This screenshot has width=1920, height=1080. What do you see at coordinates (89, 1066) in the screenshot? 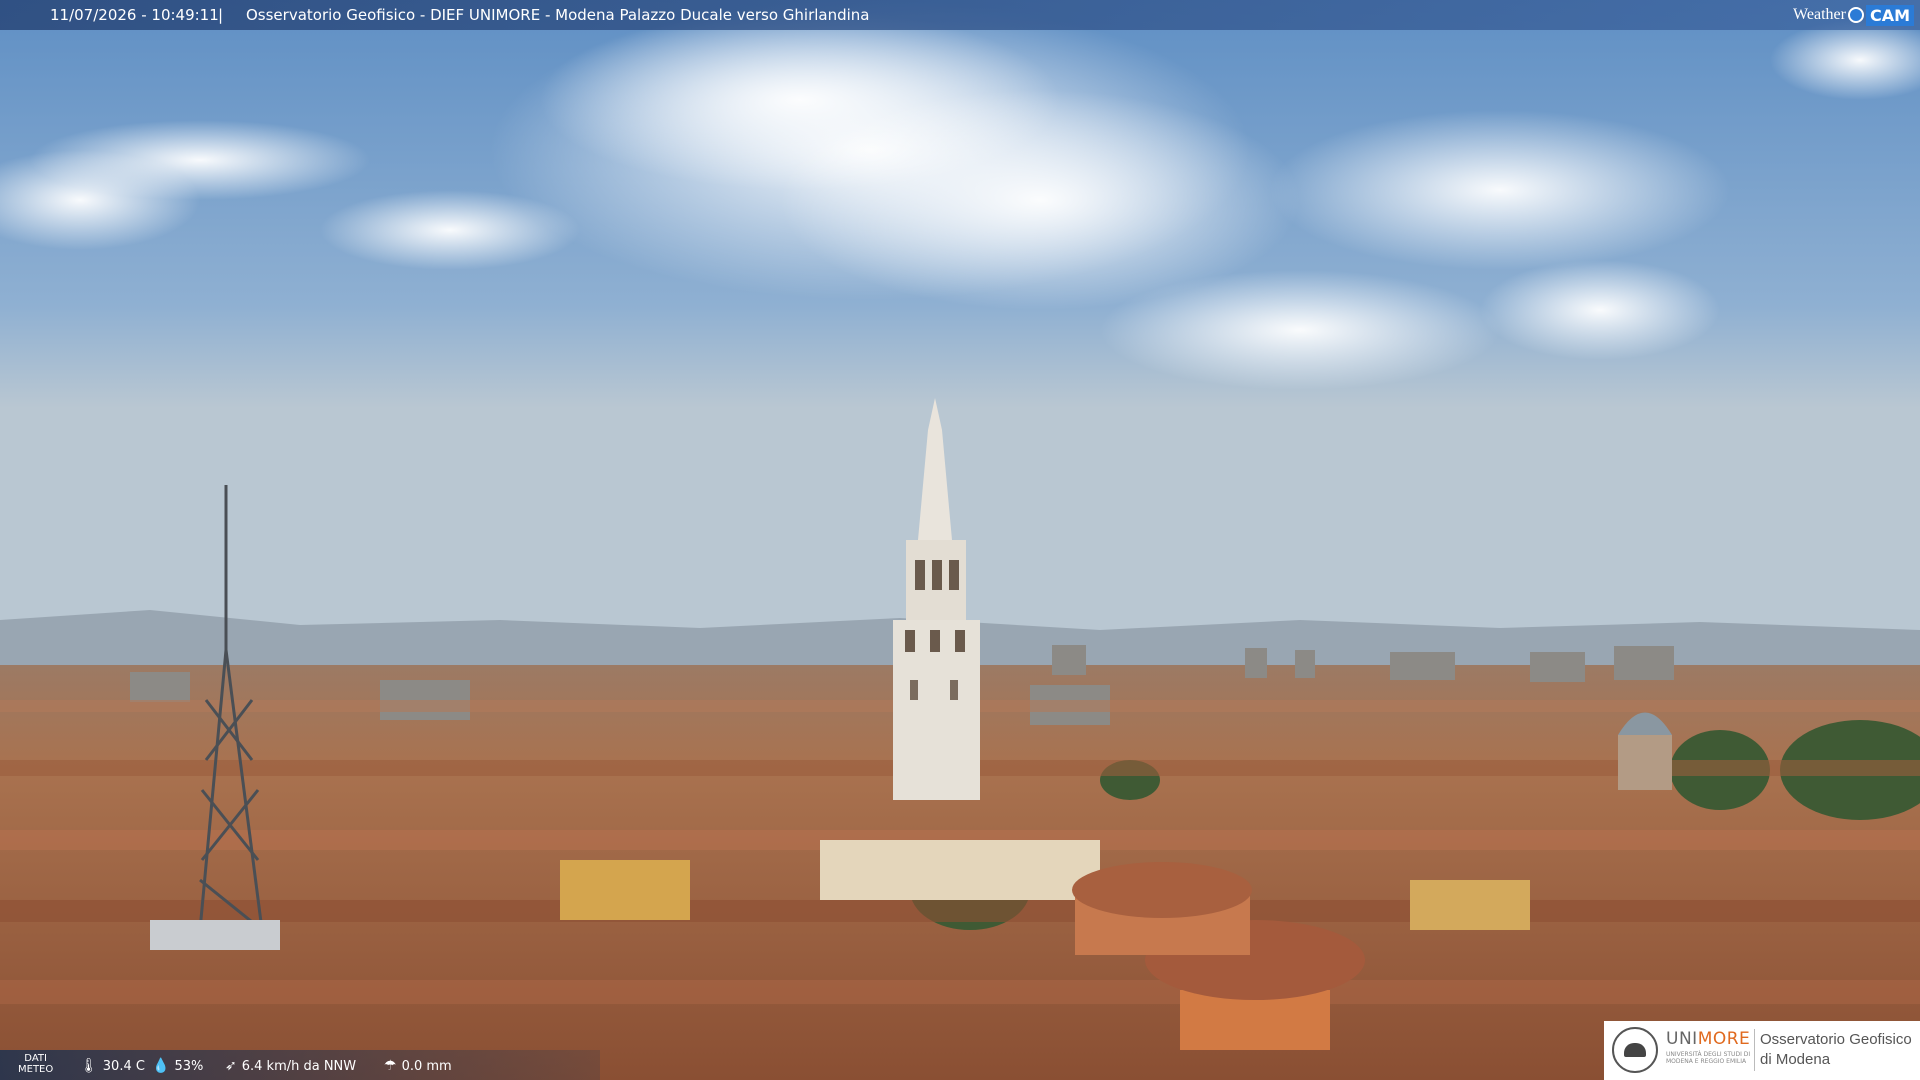
I see `thermometer-icon: 🌡` at bounding box center [89, 1066].